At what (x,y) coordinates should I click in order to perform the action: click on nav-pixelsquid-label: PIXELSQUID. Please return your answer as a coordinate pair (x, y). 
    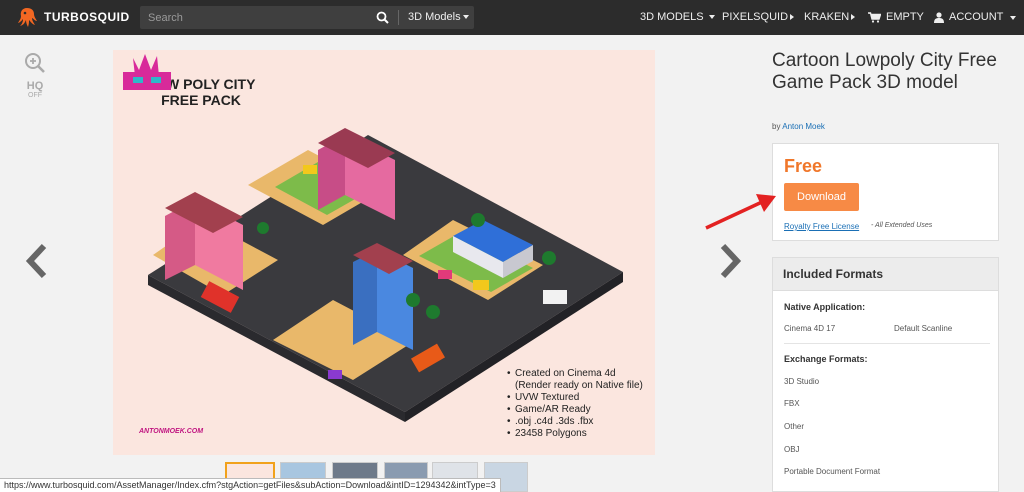
    Looking at the image, I should click on (755, 17).